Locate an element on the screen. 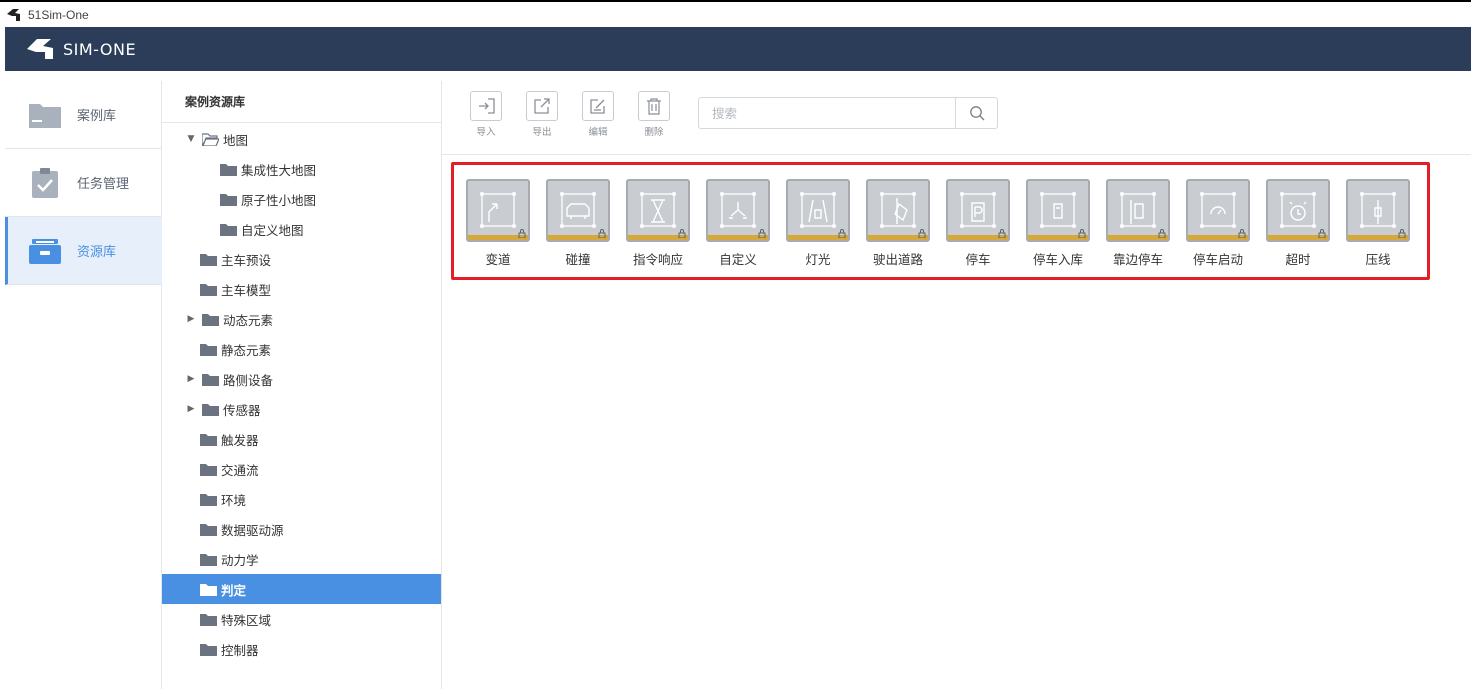 Image resolution: width=1471 pixels, height=689 pixels. import-button: 导入 is located at coordinates (486, 114).